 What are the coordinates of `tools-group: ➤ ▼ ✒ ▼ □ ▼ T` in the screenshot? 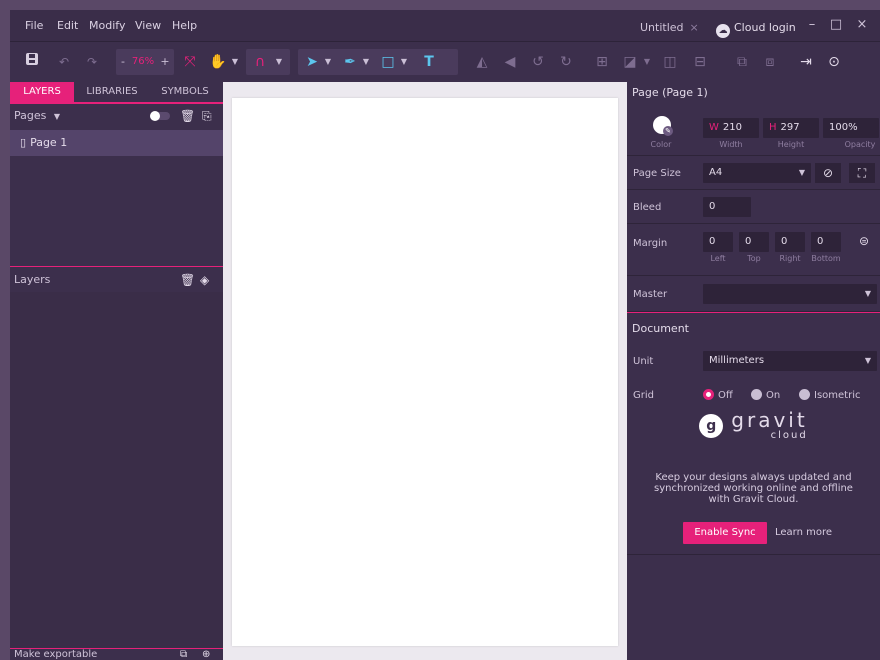 It's located at (378, 62).